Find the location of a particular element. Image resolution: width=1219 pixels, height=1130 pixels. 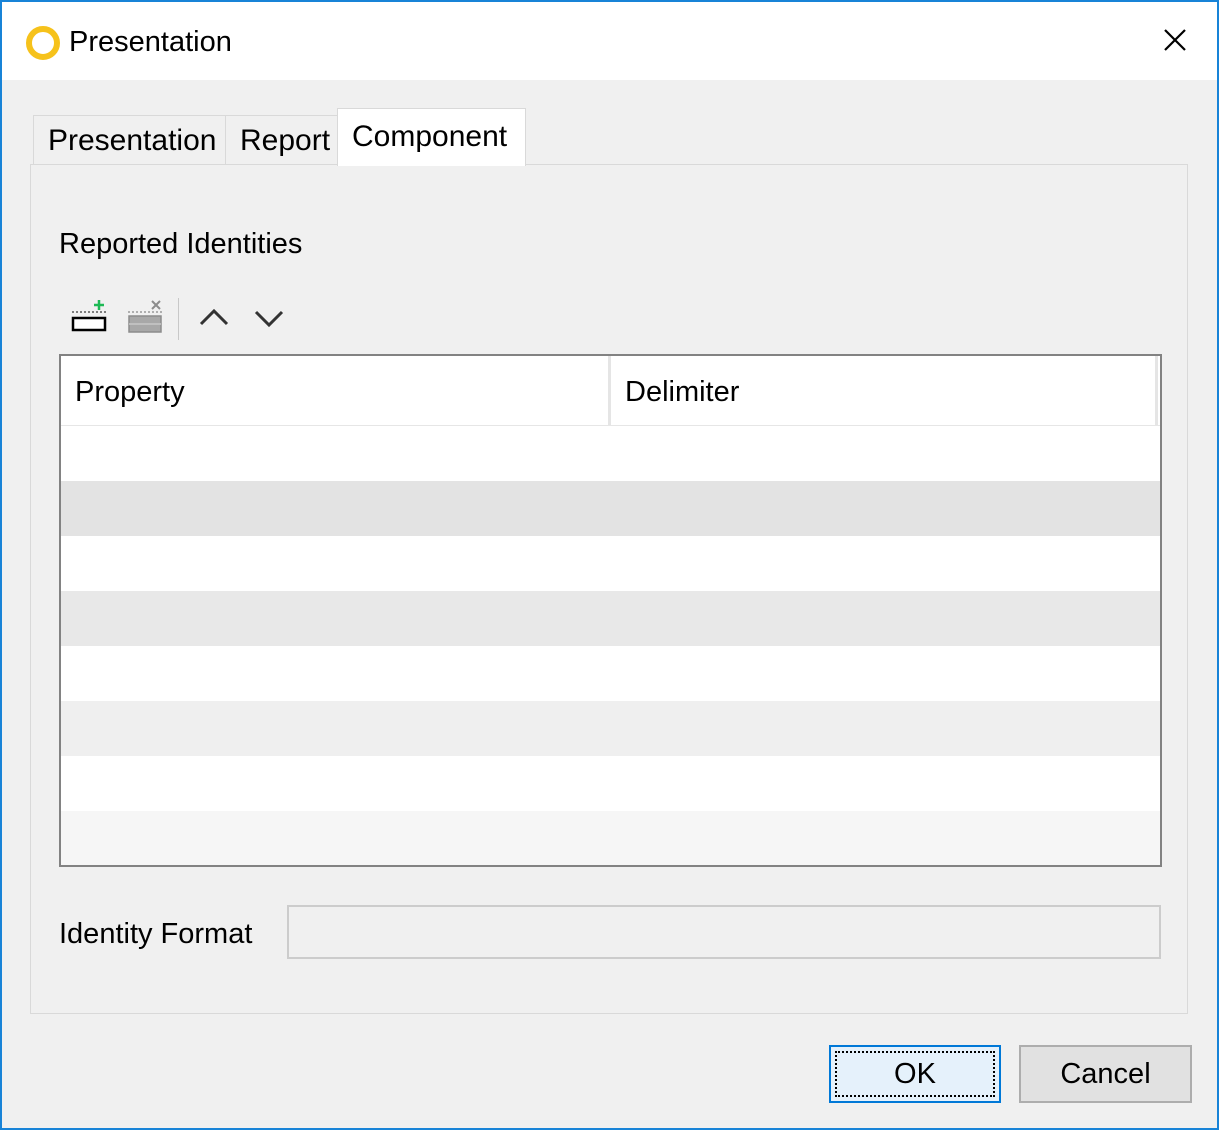

cancel-button-label: Cancel is located at coordinates (1105, 1073).